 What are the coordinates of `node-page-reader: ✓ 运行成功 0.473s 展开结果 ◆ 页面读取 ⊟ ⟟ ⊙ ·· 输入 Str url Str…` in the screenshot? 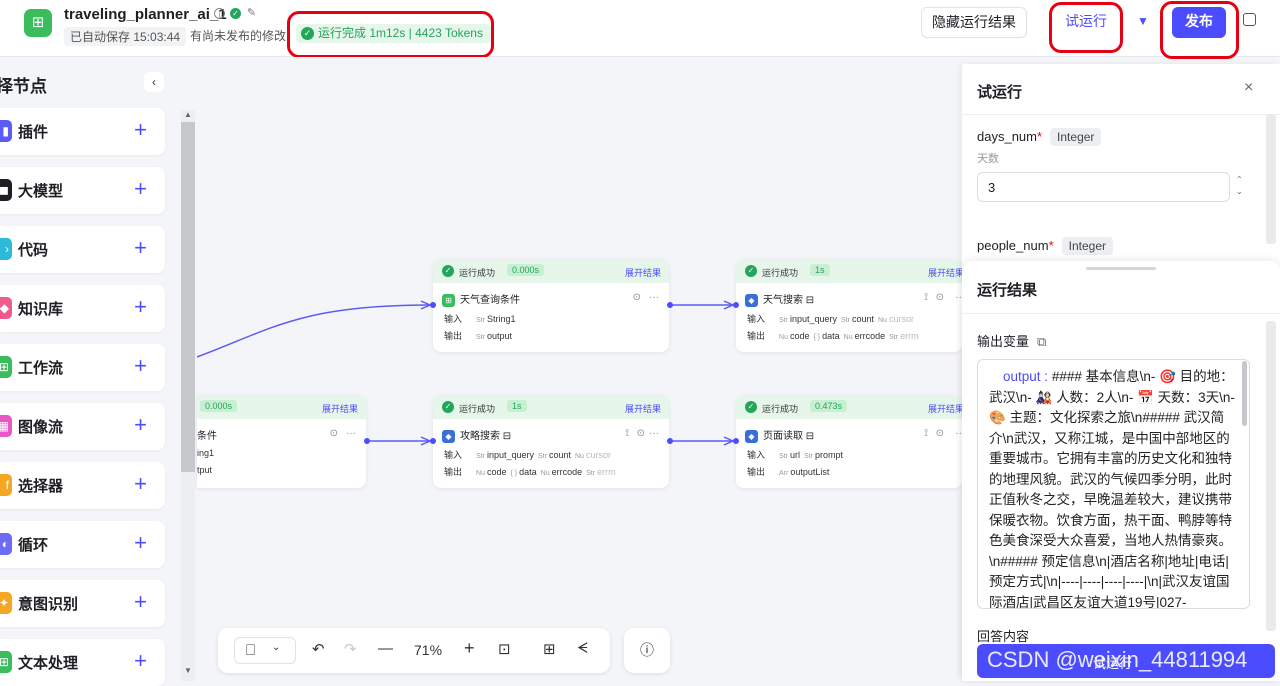 It's located at (849, 441).